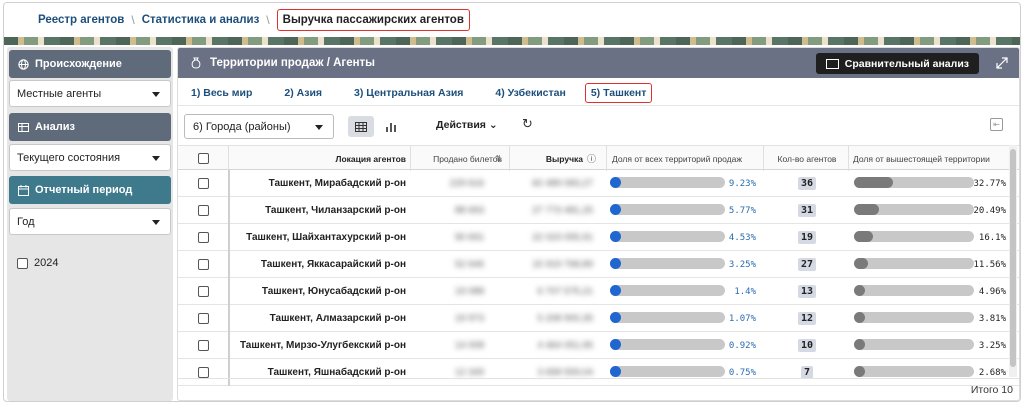 This screenshot has width=1024, height=404. Describe the element at coordinates (1002, 63) in the screenshot. I see `expand-icon` at that location.